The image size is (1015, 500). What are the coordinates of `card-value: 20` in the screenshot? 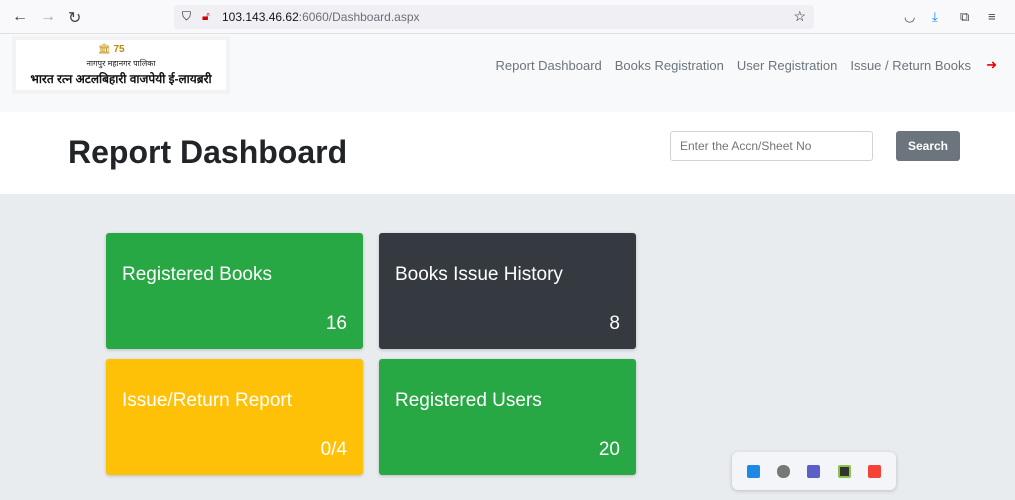 It's located at (609, 449).